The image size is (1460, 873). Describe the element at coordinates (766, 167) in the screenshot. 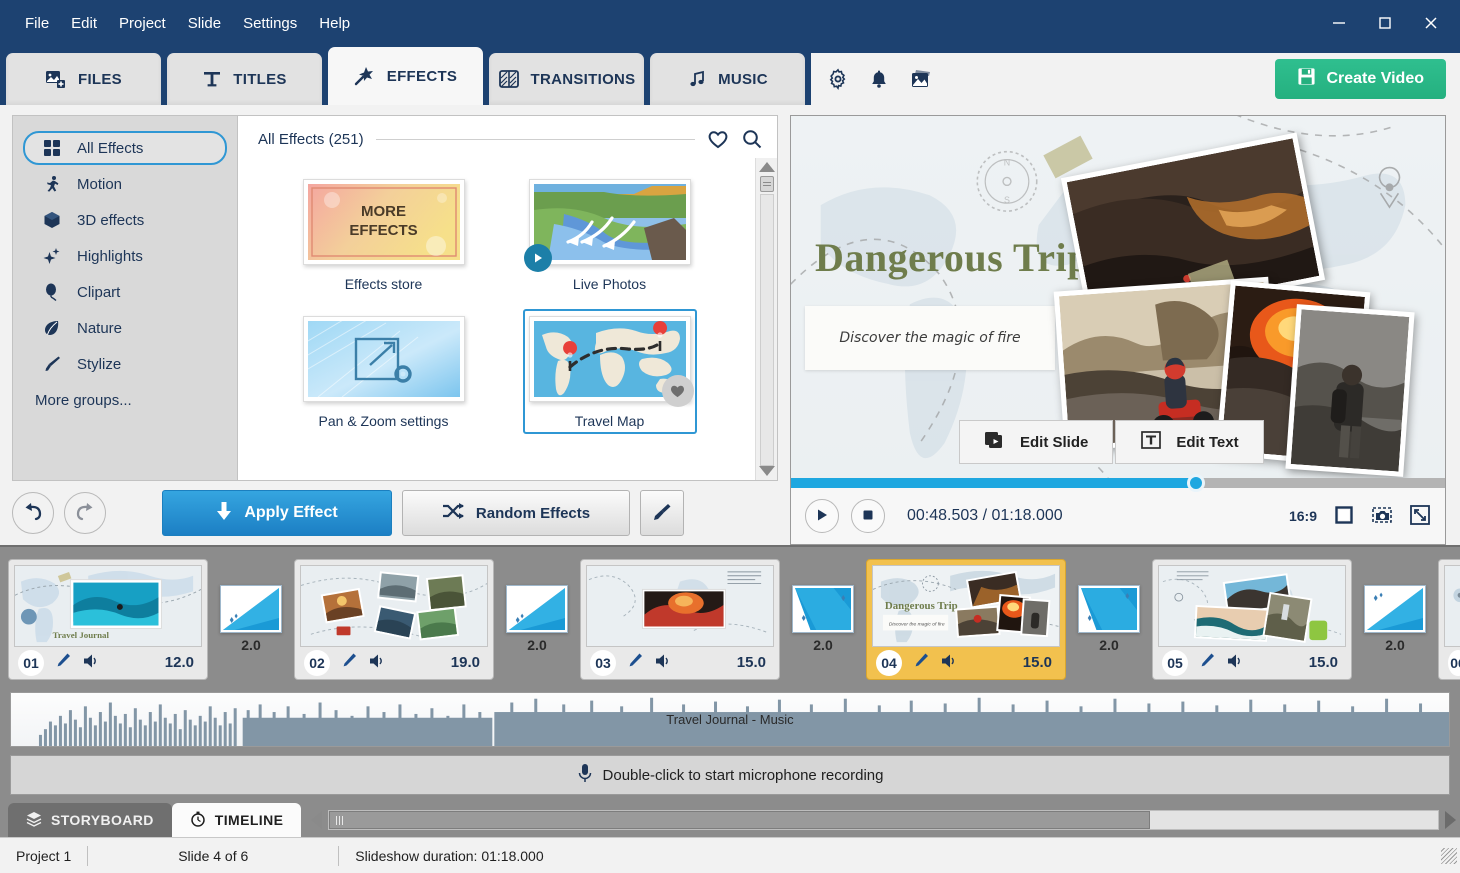

I see `scroll-up-arrow-icon` at that location.